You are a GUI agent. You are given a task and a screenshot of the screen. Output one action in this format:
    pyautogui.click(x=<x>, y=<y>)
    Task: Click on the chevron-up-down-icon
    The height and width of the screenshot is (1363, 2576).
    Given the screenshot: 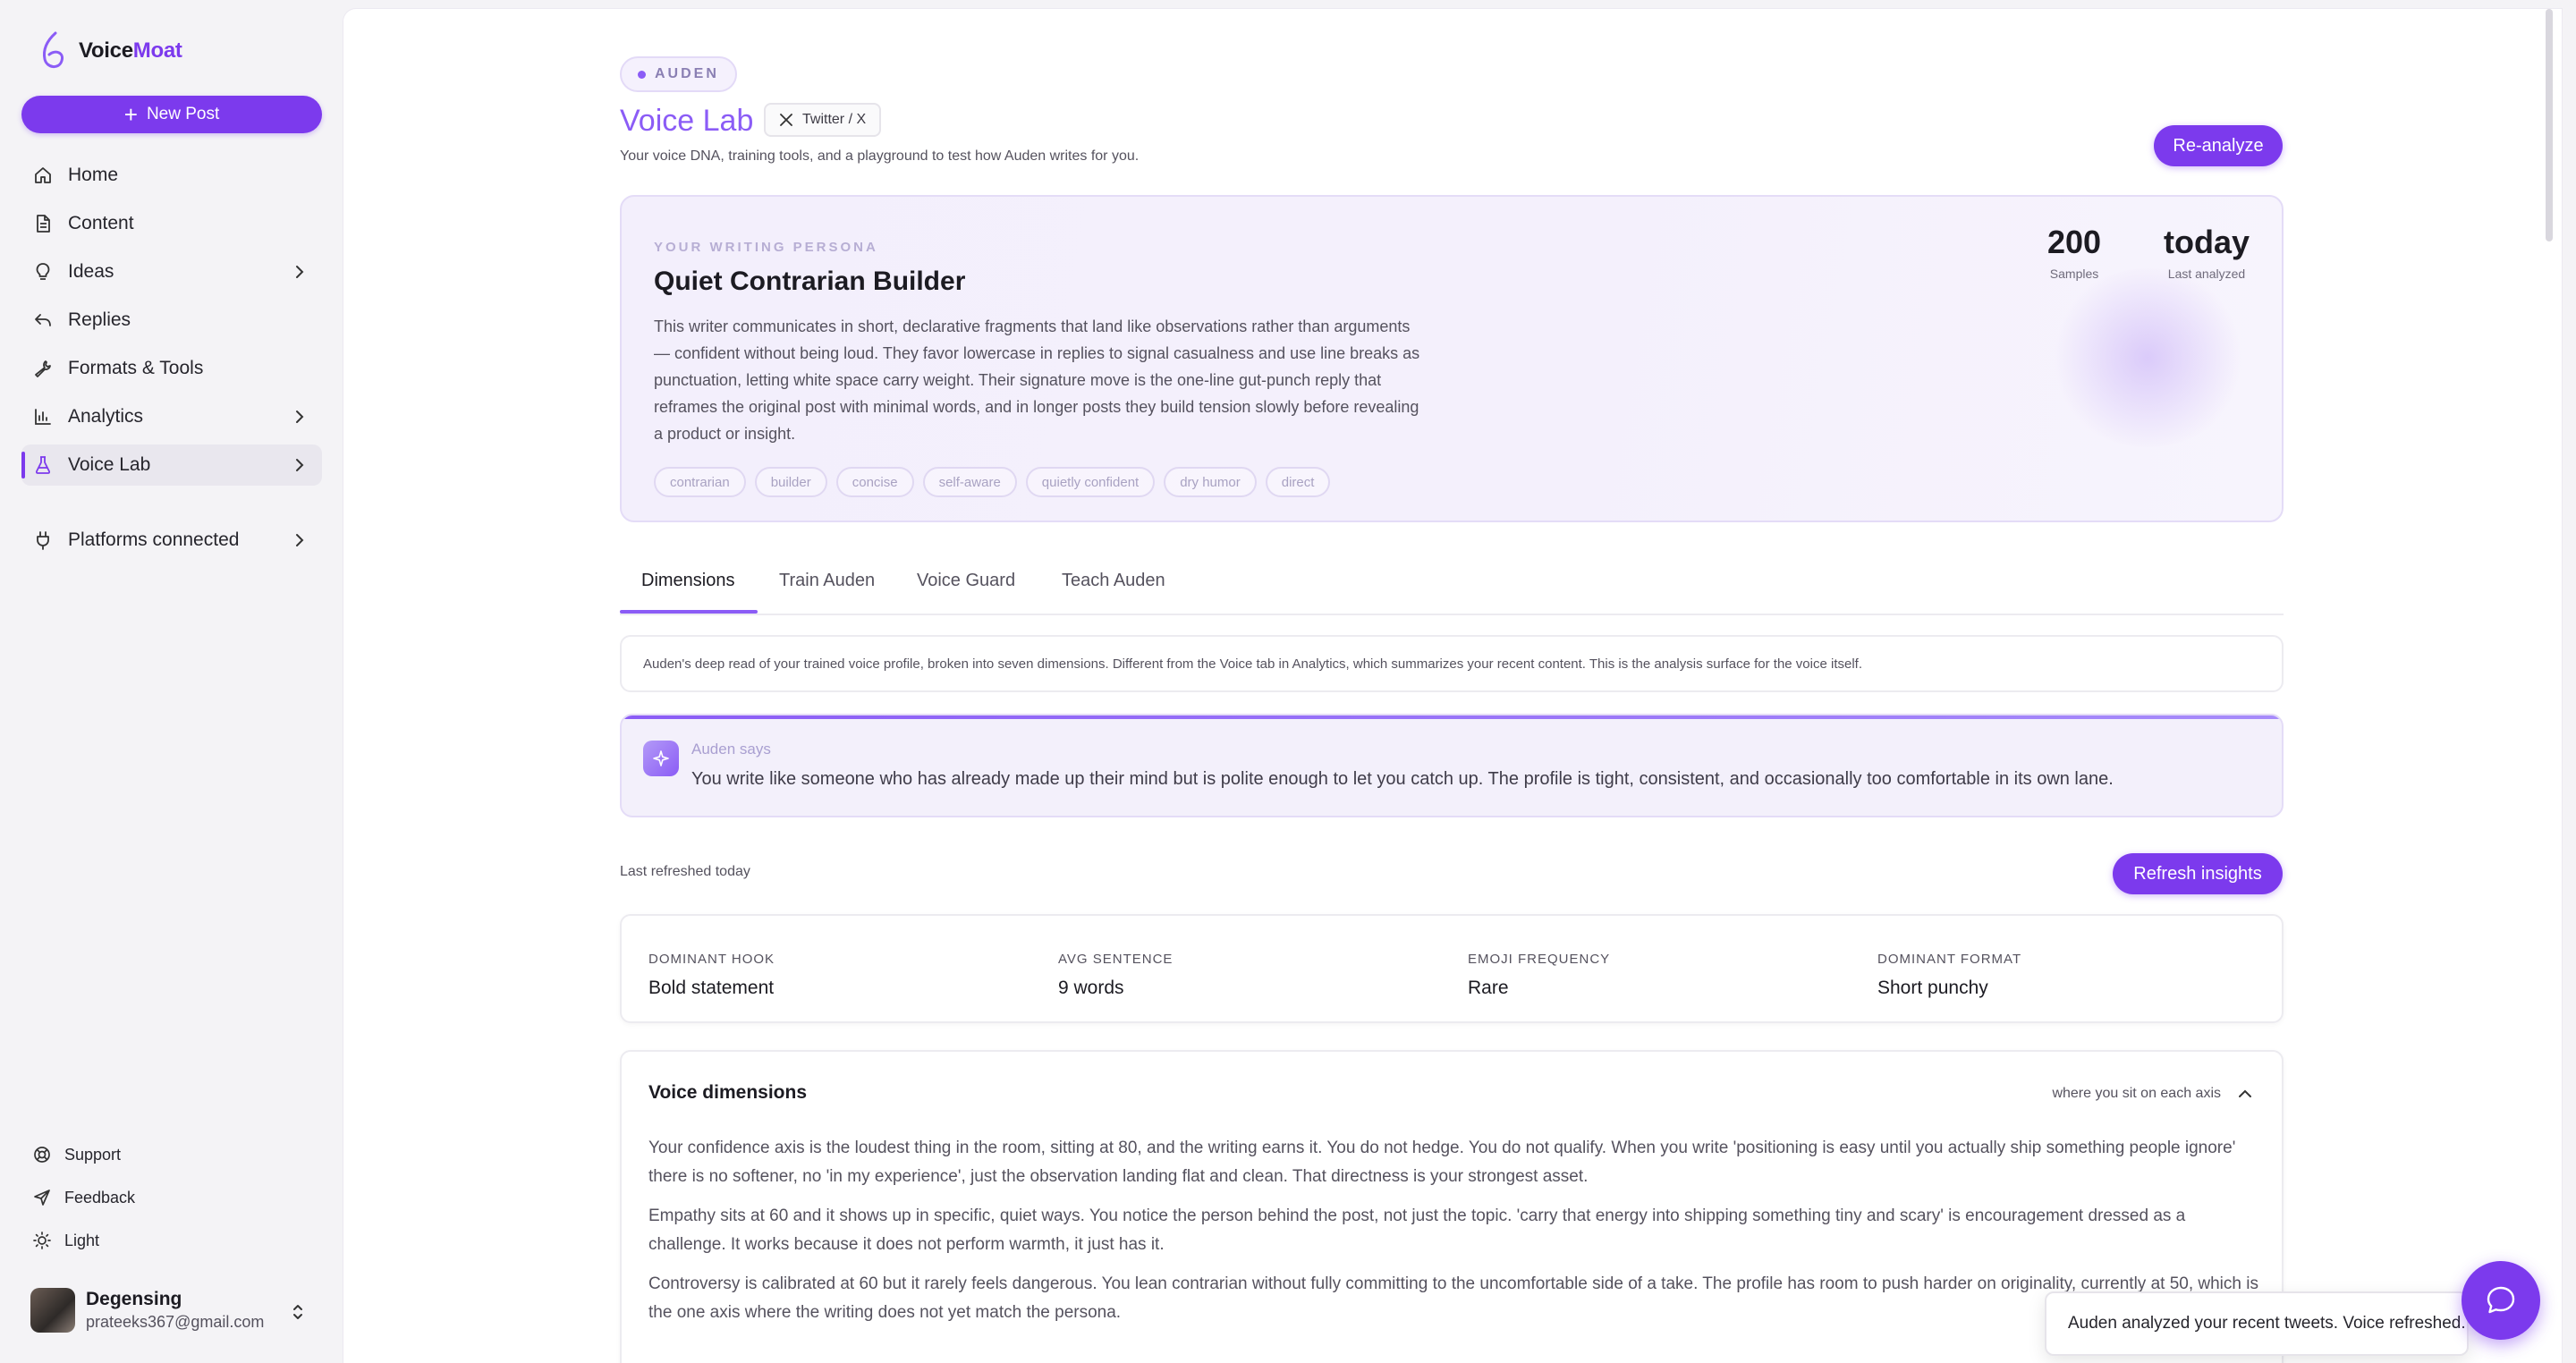 What is the action you would take?
    pyautogui.click(x=298, y=1312)
    